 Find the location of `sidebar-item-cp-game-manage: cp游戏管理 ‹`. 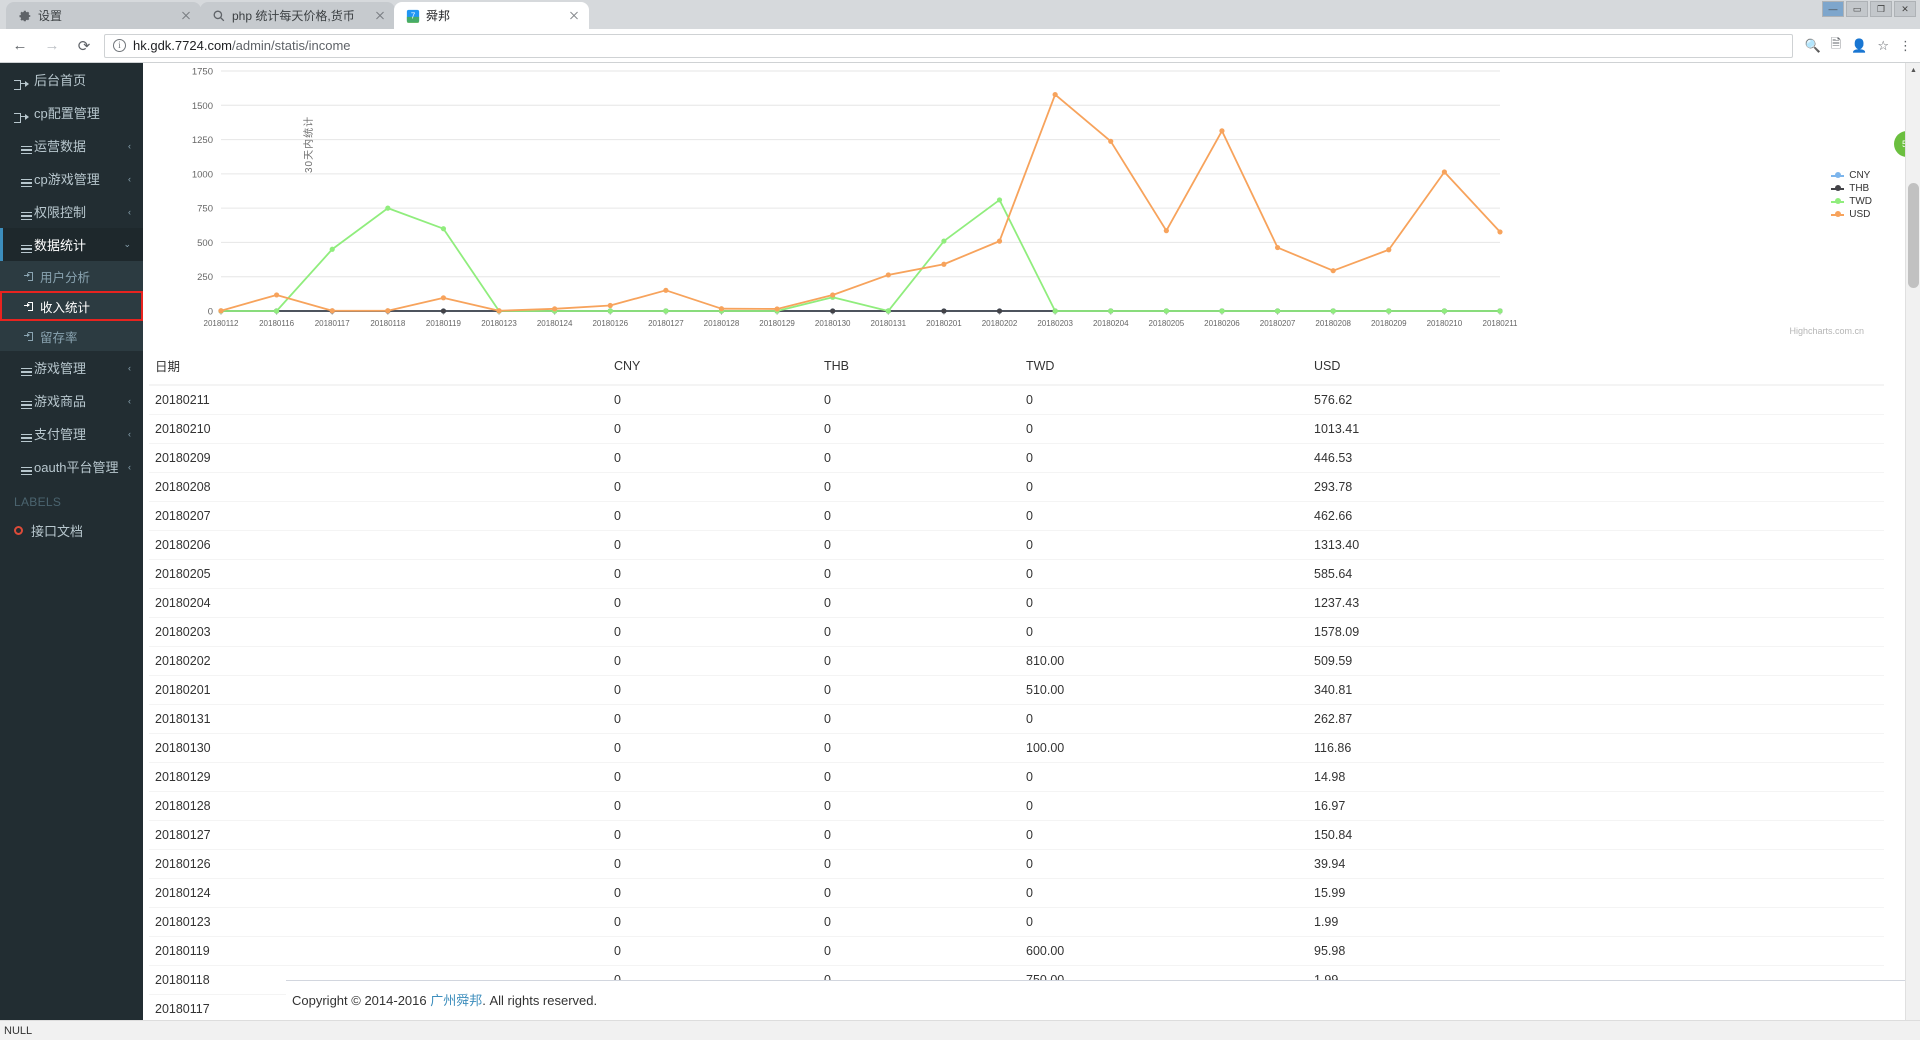

sidebar-item-cp-game-manage: cp游戏管理 ‹ is located at coordinates (71, 178).